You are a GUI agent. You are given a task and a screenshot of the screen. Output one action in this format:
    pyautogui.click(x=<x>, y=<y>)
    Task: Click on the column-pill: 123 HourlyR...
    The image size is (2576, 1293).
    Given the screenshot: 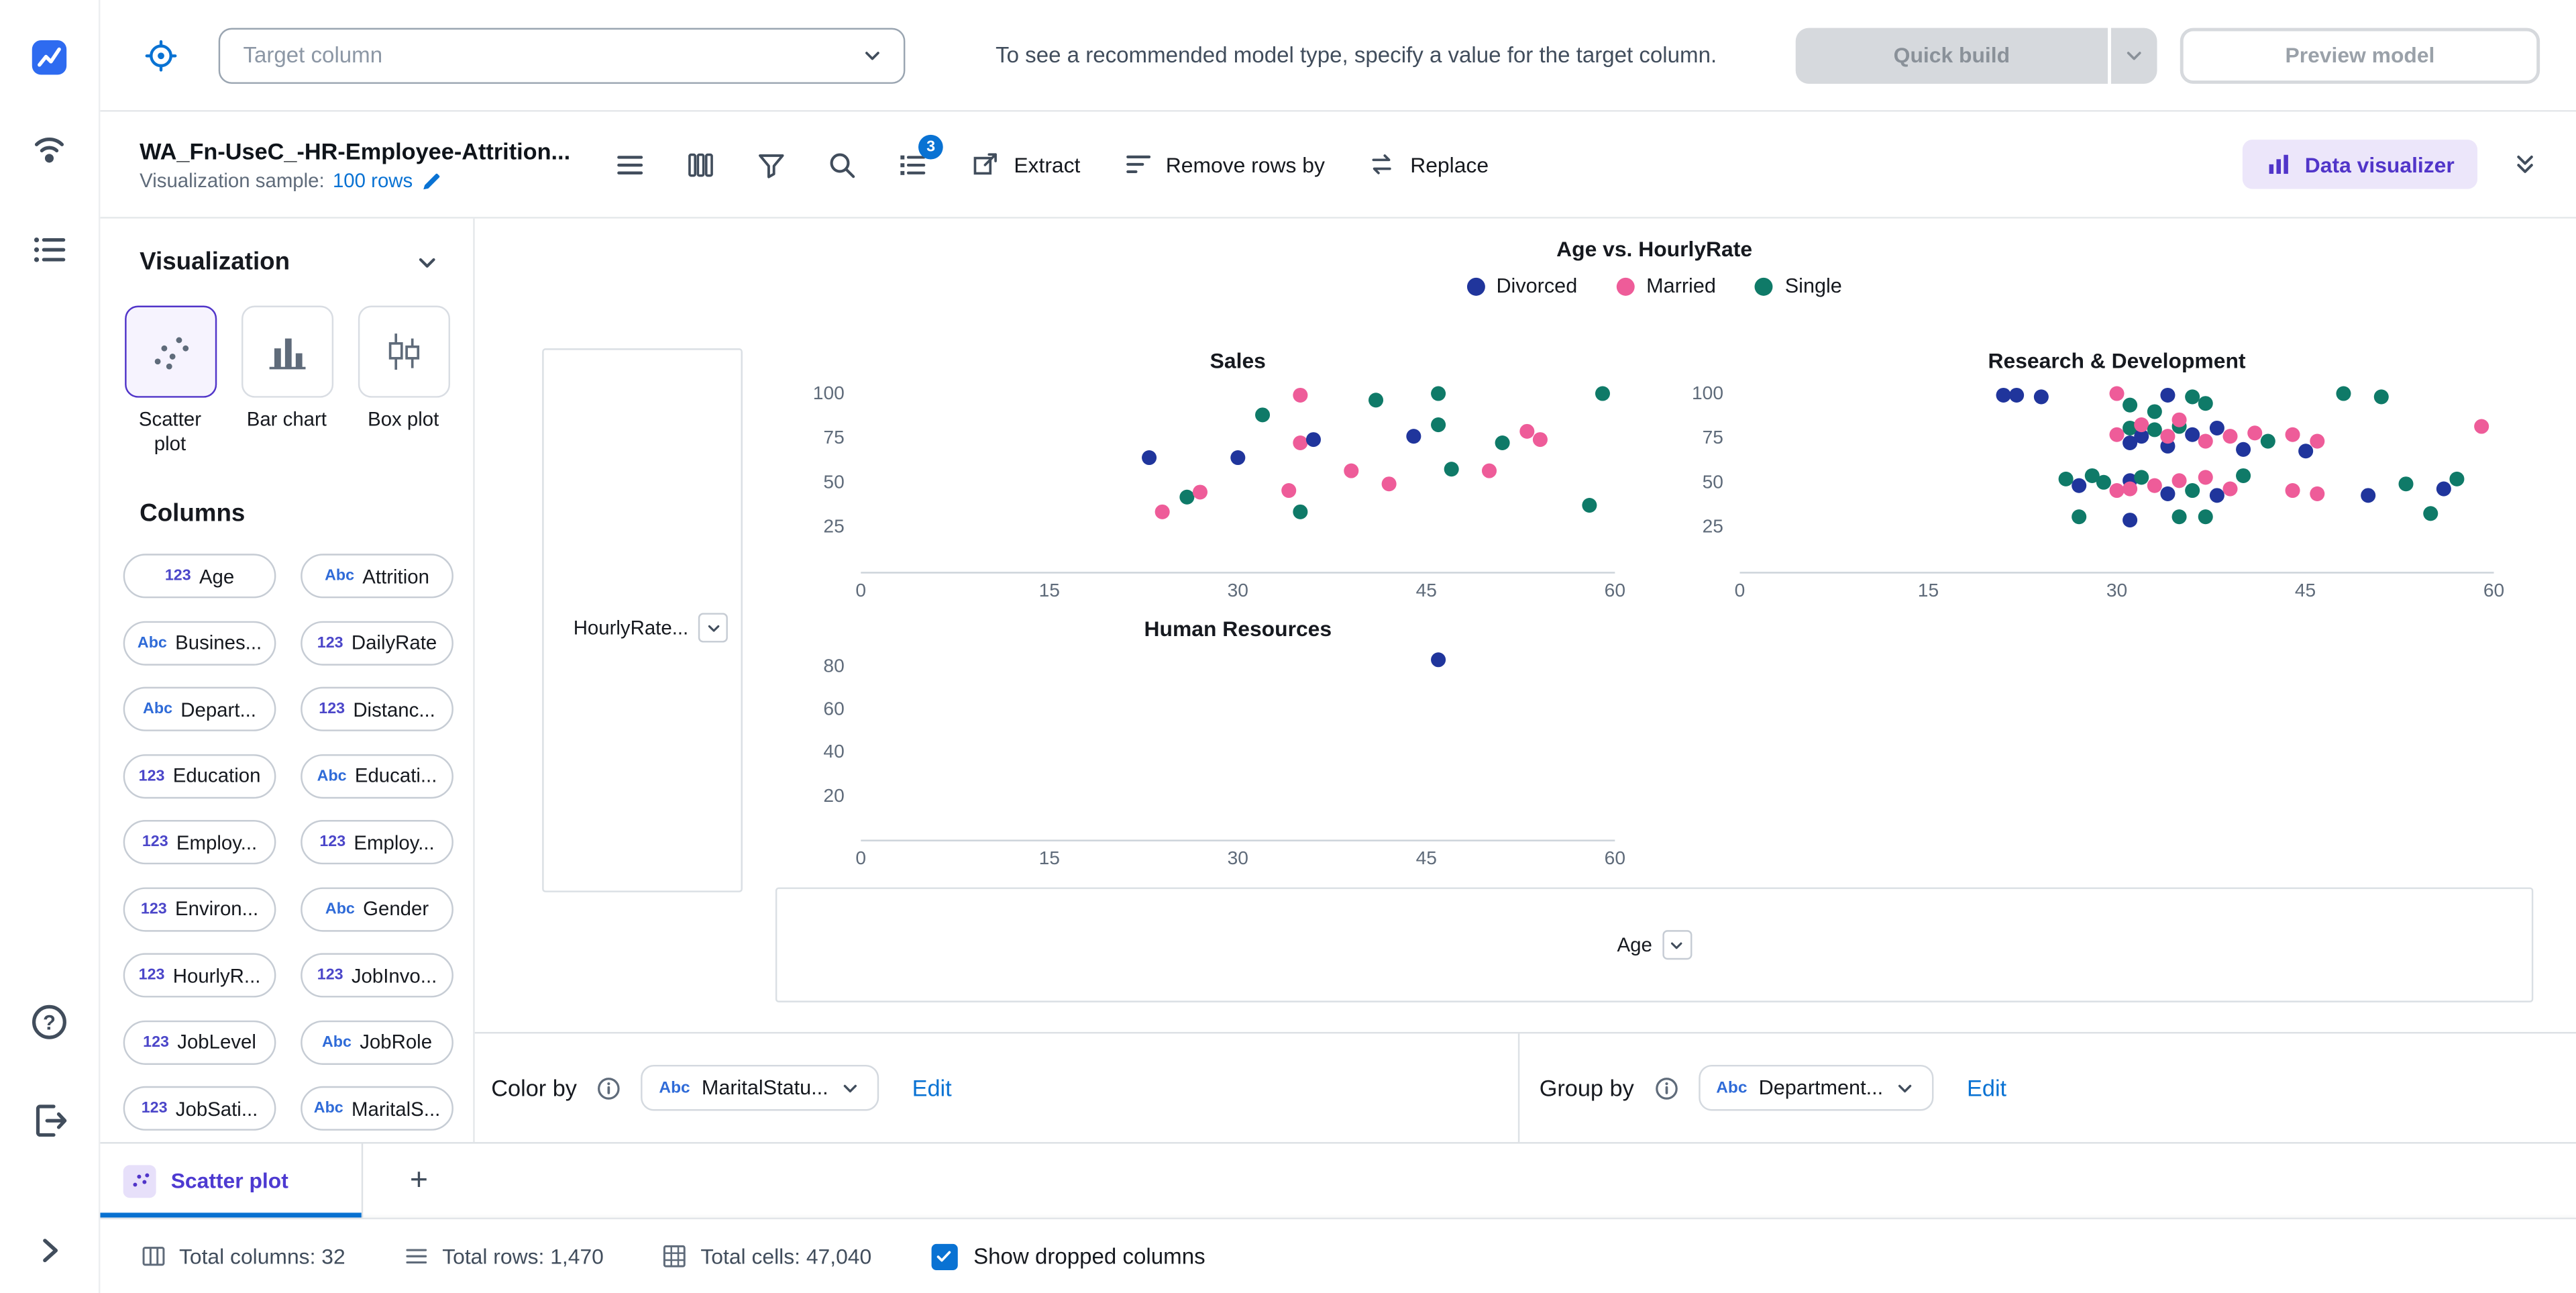 What is the action you would take?
    pyautogui.click(x=199, y=975)
    